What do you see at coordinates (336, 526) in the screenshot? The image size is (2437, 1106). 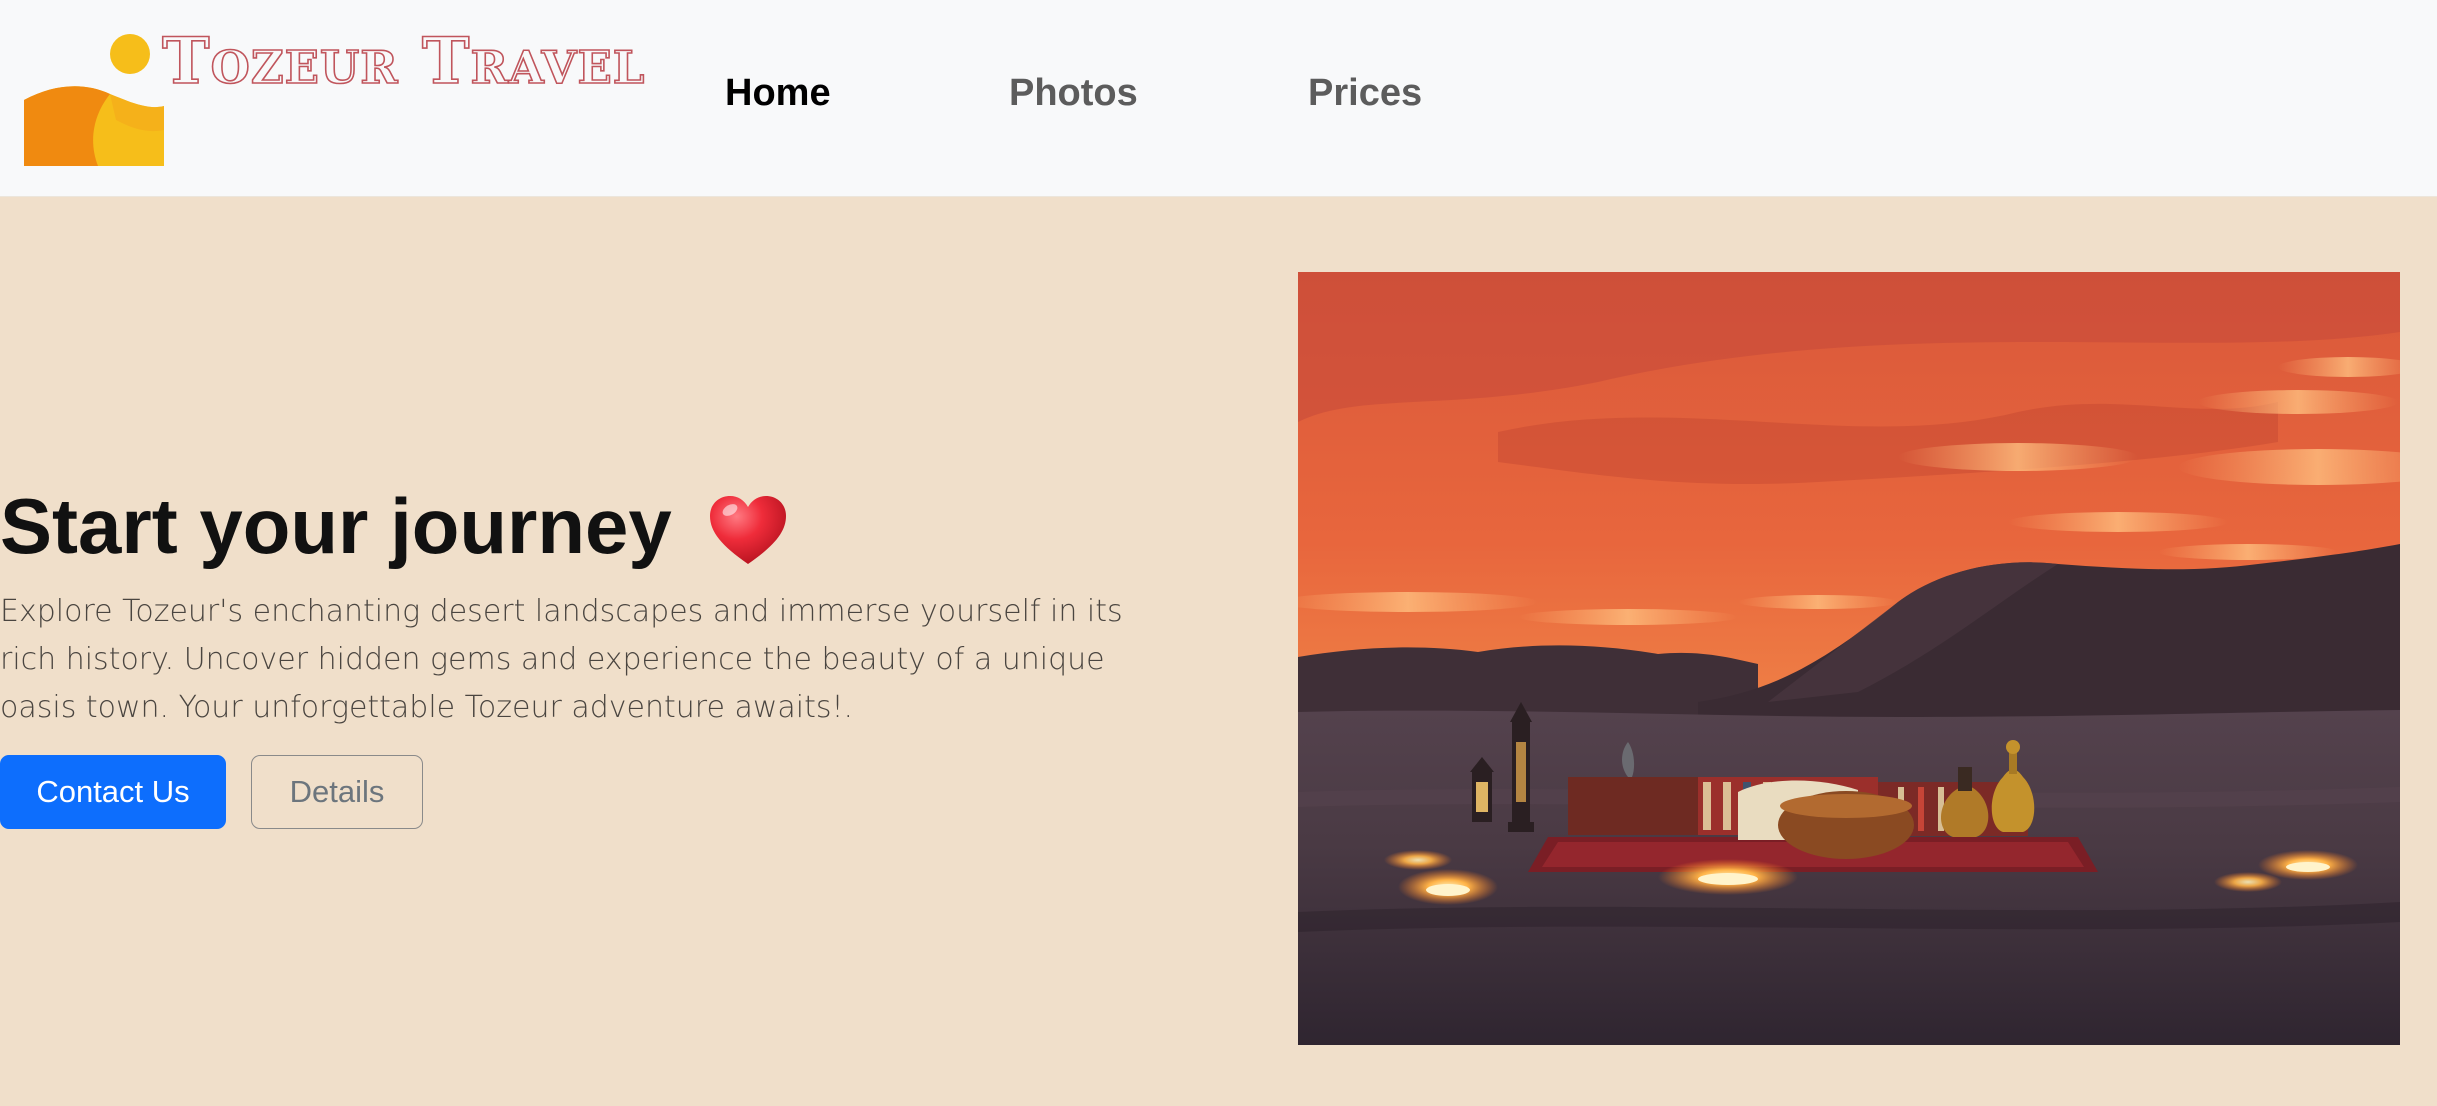 I see `hero-title-text: Start your journey` at bounding box center [336, 526].